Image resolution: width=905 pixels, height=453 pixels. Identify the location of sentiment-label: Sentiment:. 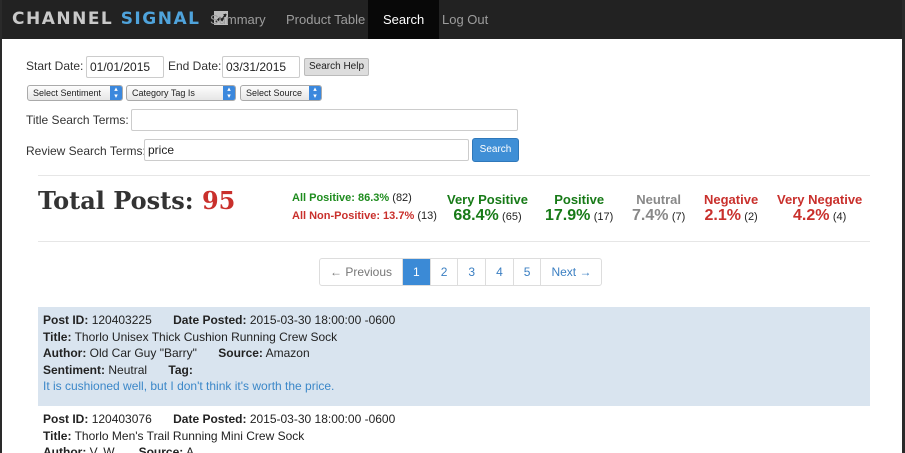
(74, 369).